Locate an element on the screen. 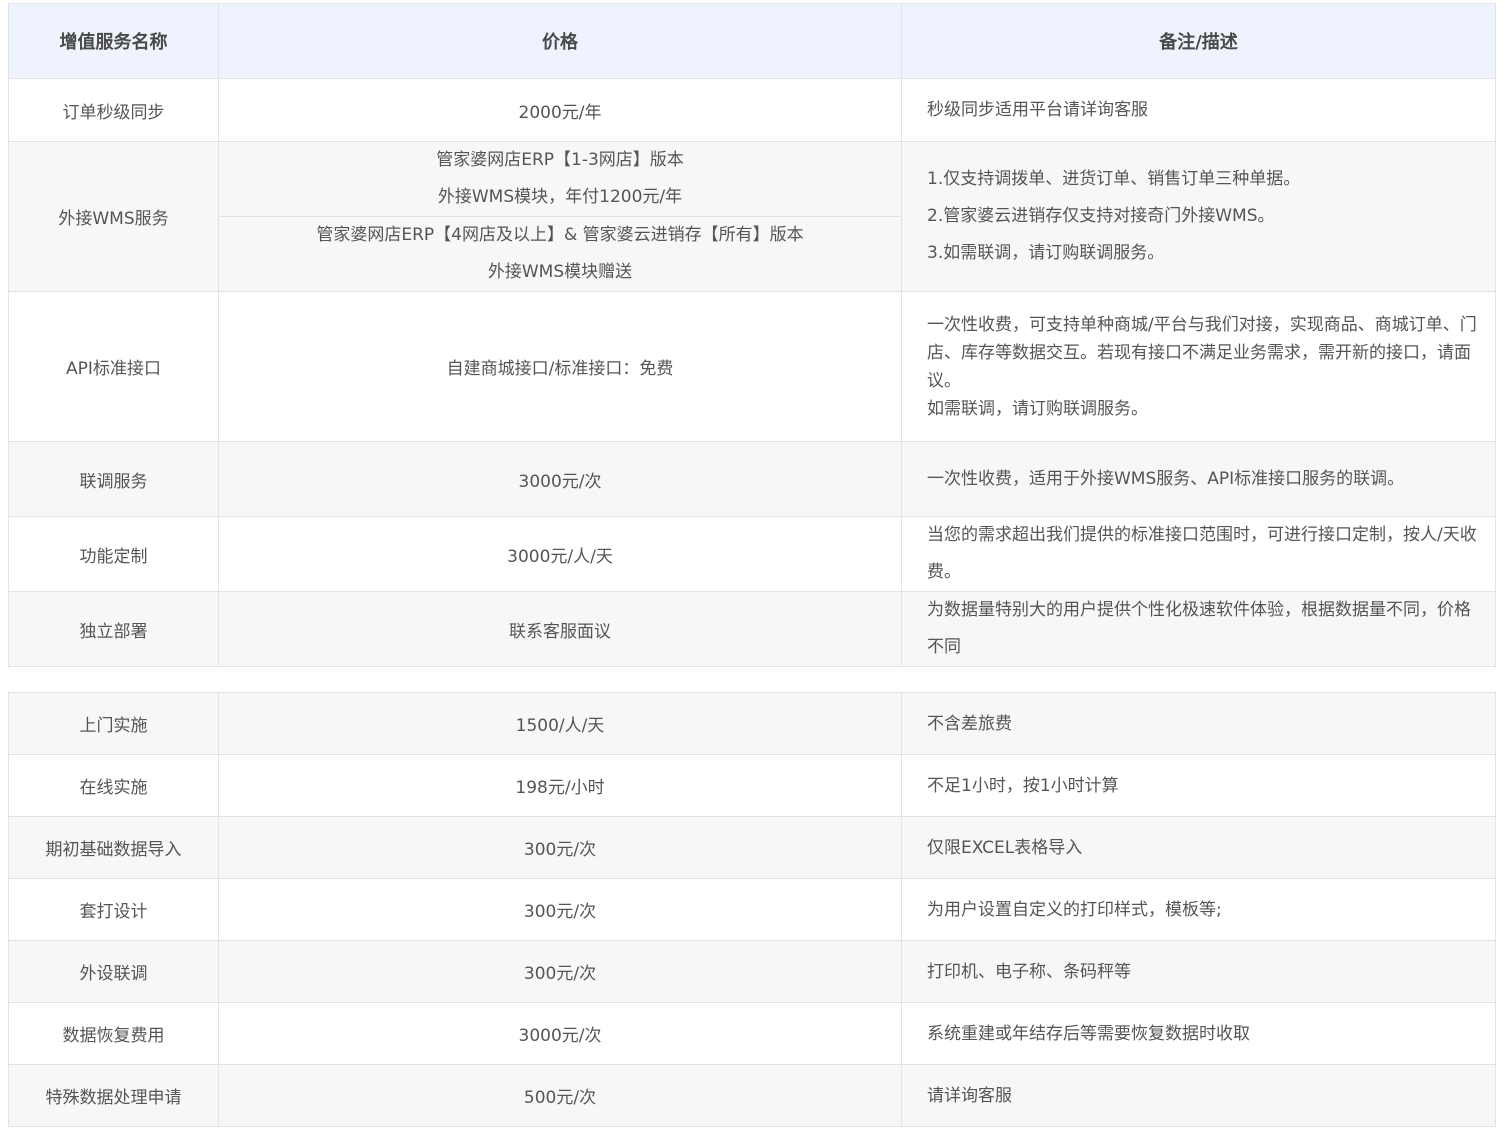 This screenshot has width=1512, height=1138. table-row: 在线实施 198元/小时 不足1小时，按1小时计算 is located at coordinates (752, 785).